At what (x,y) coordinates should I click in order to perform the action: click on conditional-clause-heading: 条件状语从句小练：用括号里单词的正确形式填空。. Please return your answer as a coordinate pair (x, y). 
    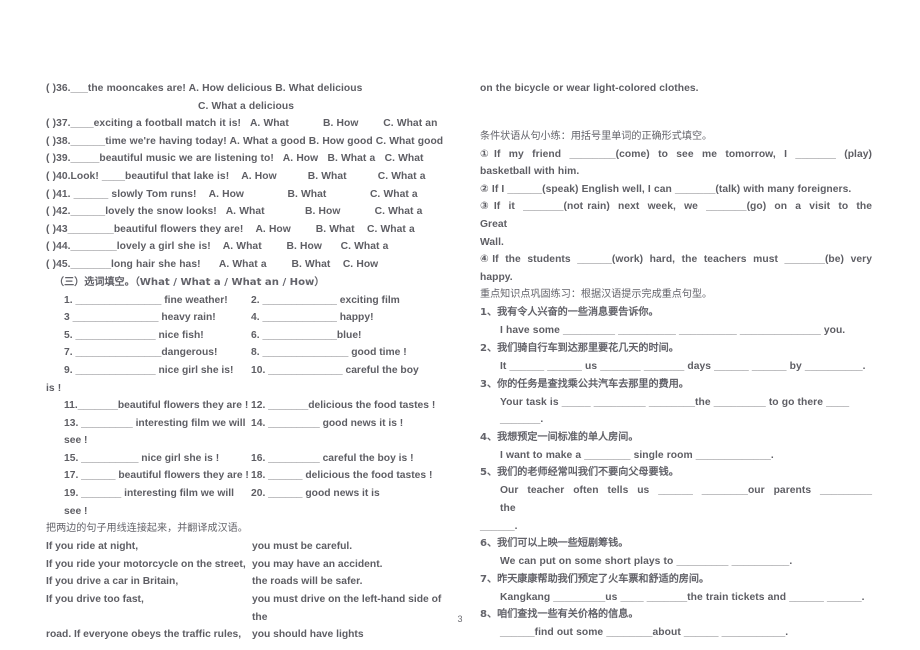
    Looking at the image, I should click on (596, 136).